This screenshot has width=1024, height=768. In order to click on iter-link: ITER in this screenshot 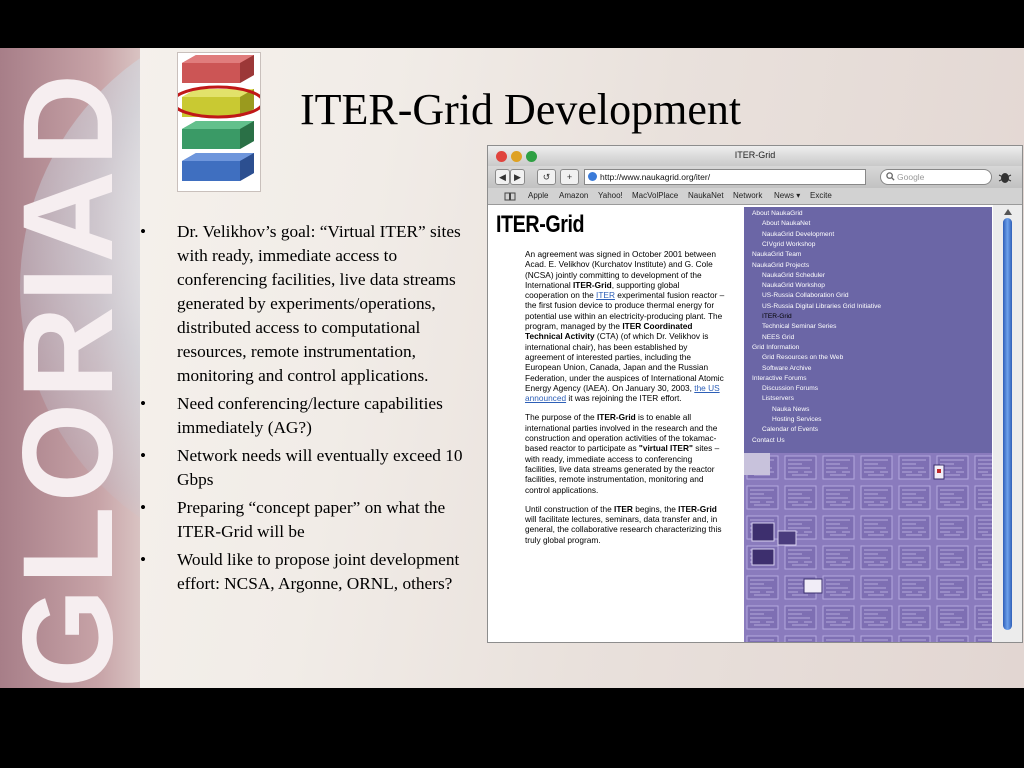, I will do `click(605, 295)`.